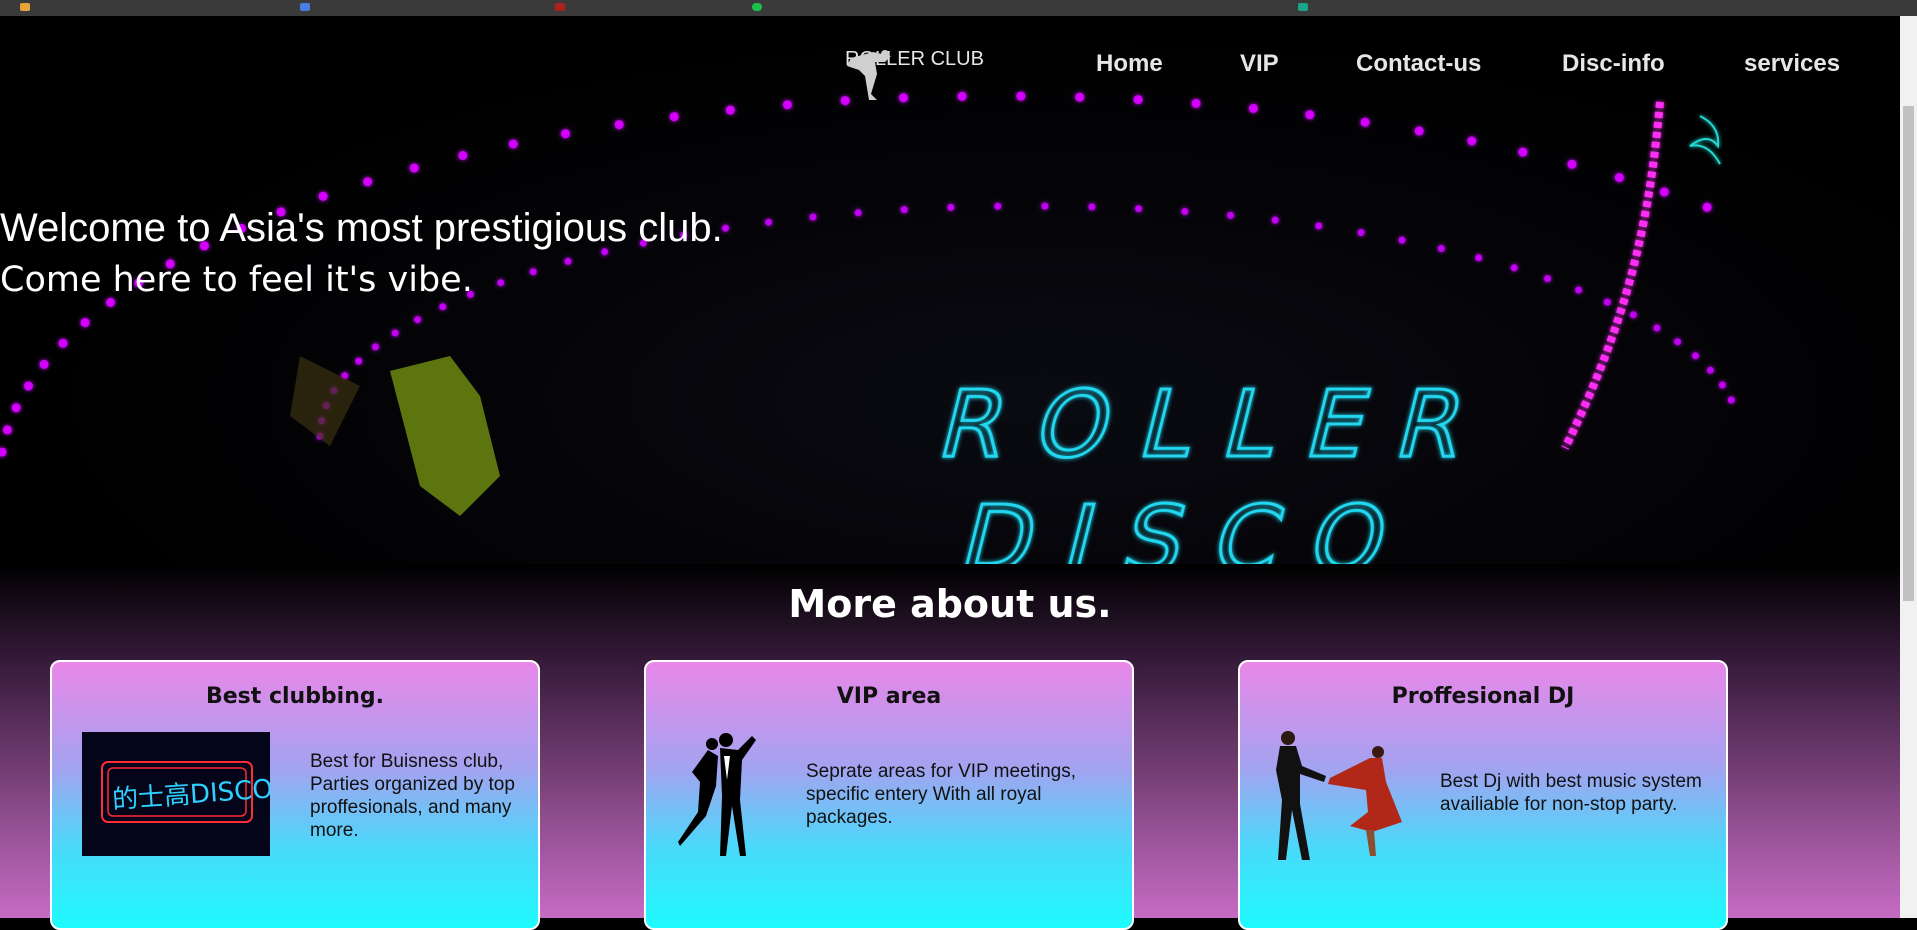  What do you see at coordinates (1219, 424) in the screenshot?
I see `svg-text: ROLLER` at bounding box center [1219, 424].